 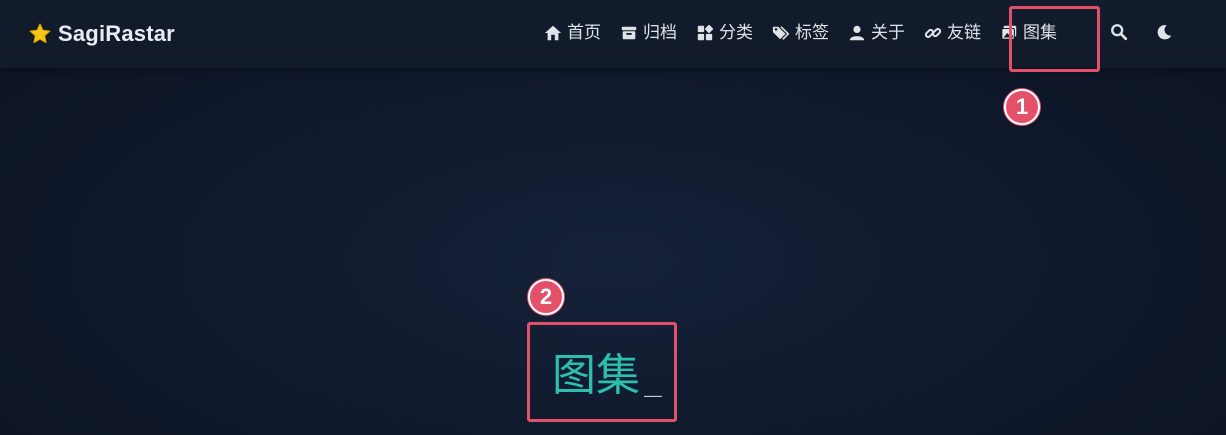 What do you see at coordinates (629, 33) in the screenshot?
I see `archive-icon` at bounding box center [629, 33].